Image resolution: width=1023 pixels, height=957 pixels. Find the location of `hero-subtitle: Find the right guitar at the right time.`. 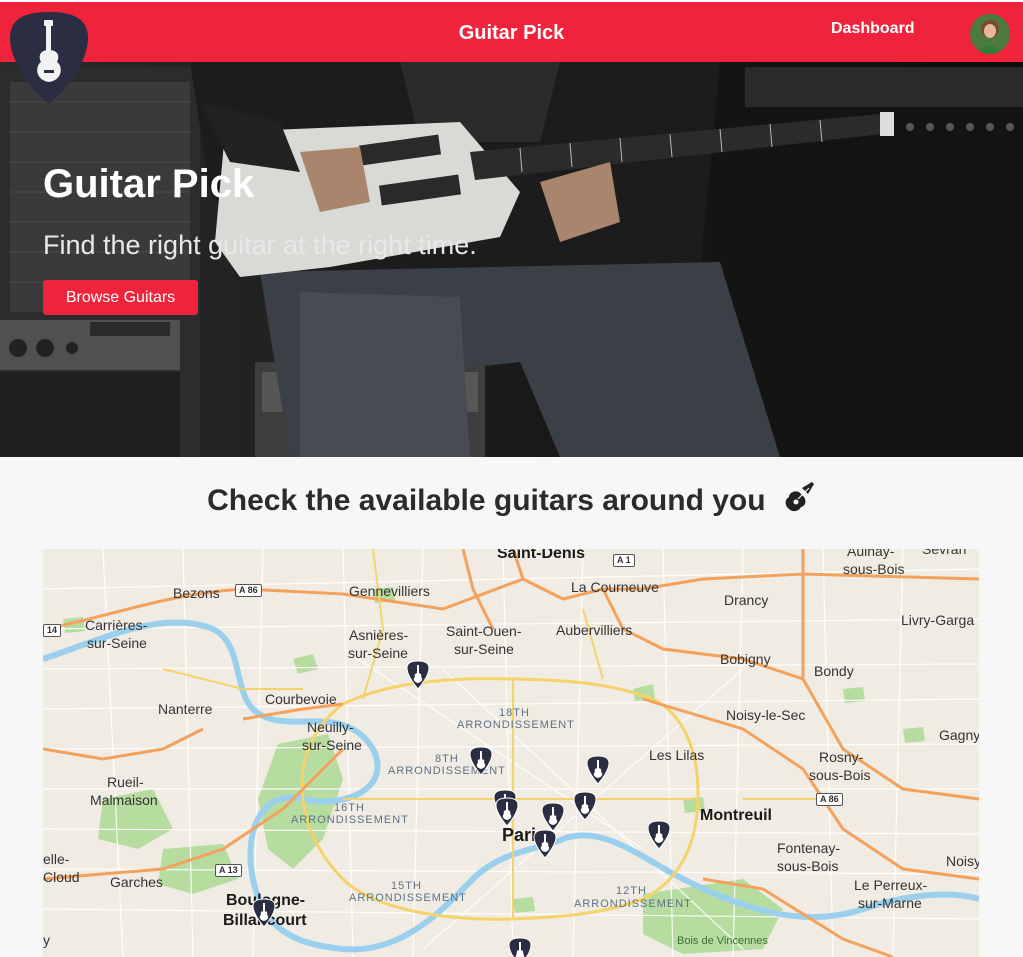

hero-subtitle: Find the right guitar at the right time. is located at coordinates (260, 245).